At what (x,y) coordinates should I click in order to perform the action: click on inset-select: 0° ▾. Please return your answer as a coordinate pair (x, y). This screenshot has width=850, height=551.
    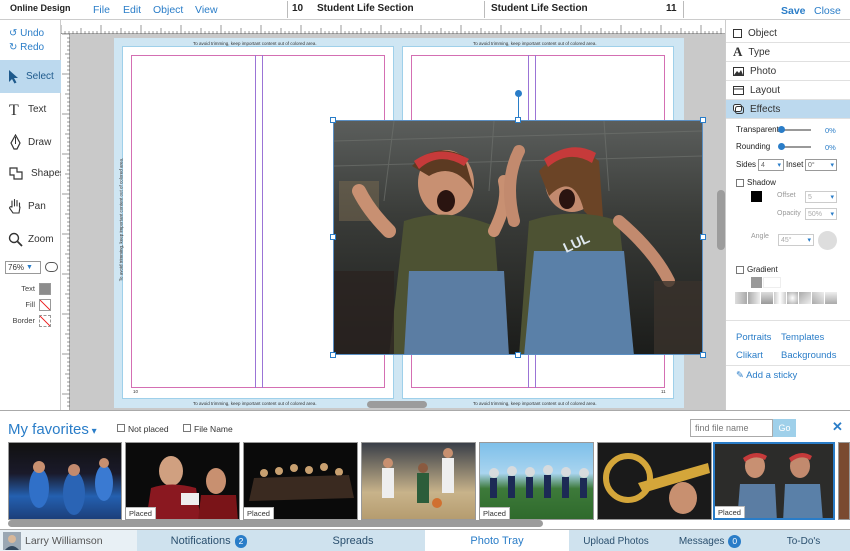
    Looking at the image, I should click on (821, 165).